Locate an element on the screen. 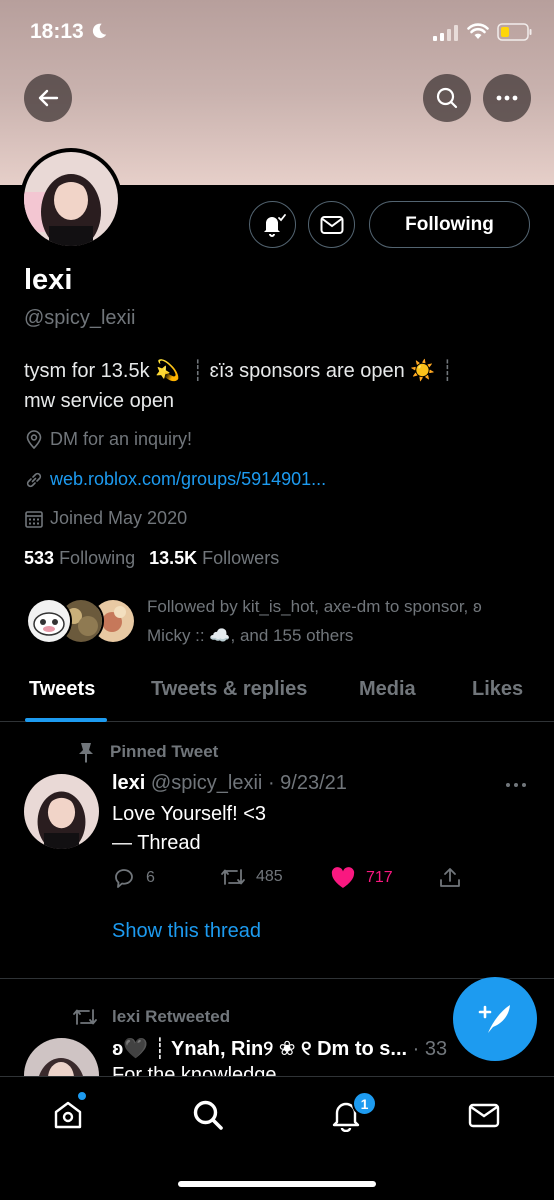  compose-tweet-button is located at coordinates (495, 1019).